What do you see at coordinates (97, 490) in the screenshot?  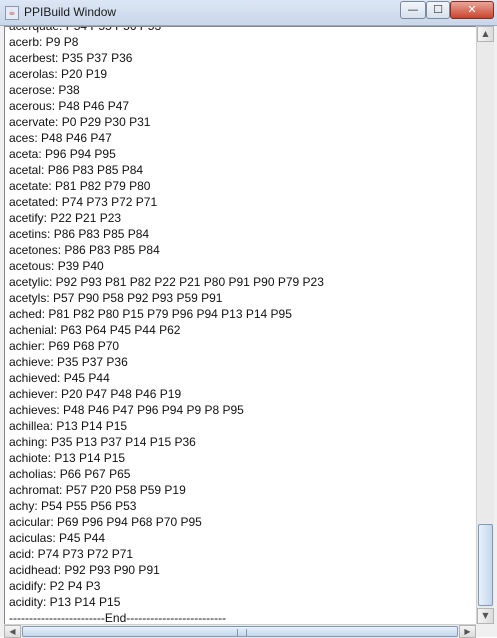 I see `output-line: achromat: P57 P20 P58 P59 P19` at bounding box center [97, 490].